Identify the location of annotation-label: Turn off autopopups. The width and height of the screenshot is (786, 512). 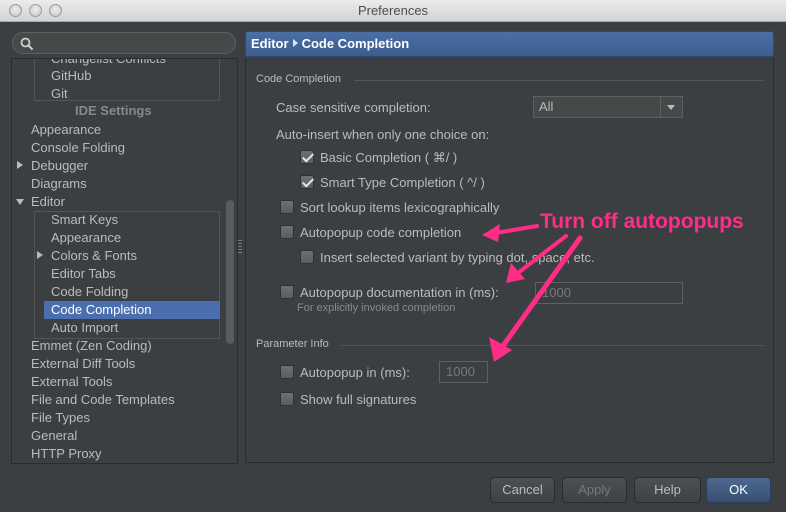
(642, 221).